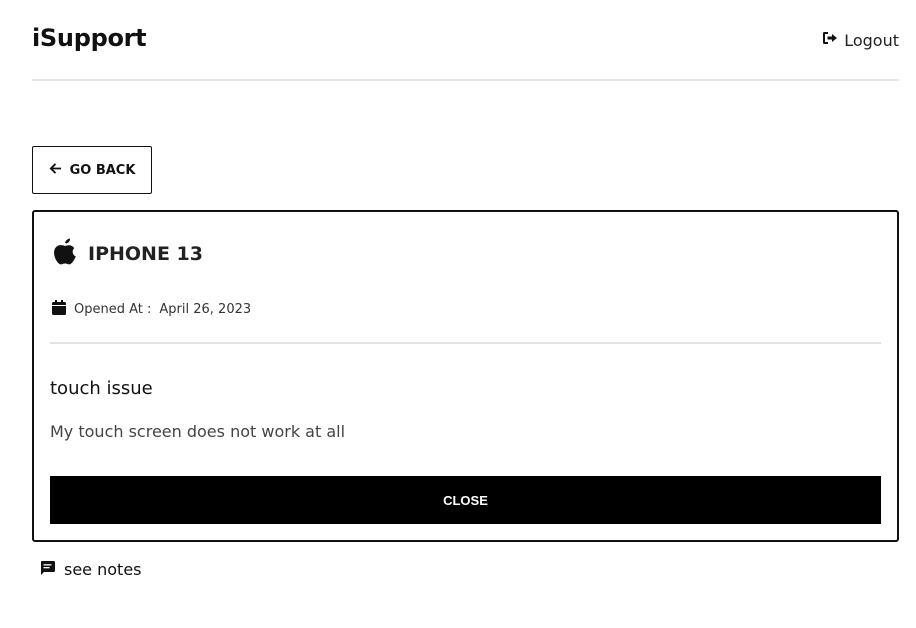 Image resolution: width=916 pixels, height=628 pixels. Describe the element at coordinates (65, 254) in the screenshot. I see `apple-icon` at that location.